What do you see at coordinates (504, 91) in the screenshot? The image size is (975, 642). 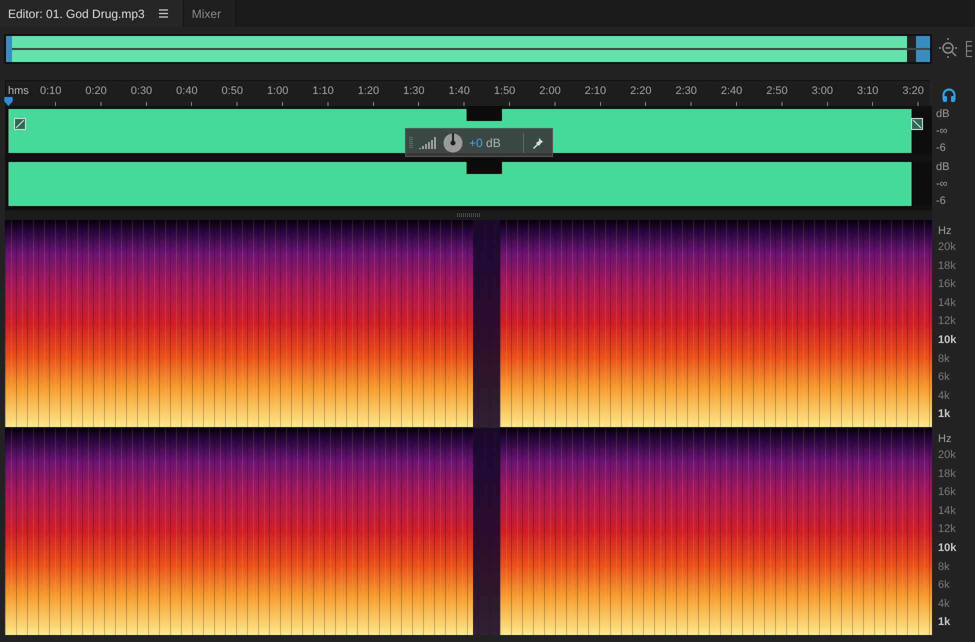 I see `ruler-label: 1:50` at bounding box center [504, 91].